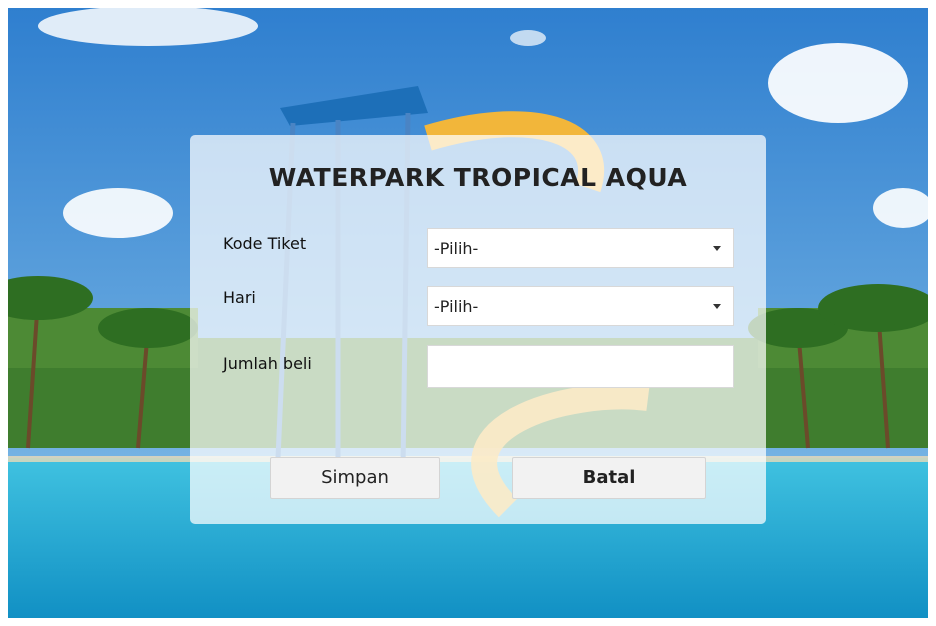 The height and width of the screenshot is (626, 936). Describe the element at coordinates (265, 243) in the screenshot. I see `kode-tiket-label: Kode Tiket` at that location.